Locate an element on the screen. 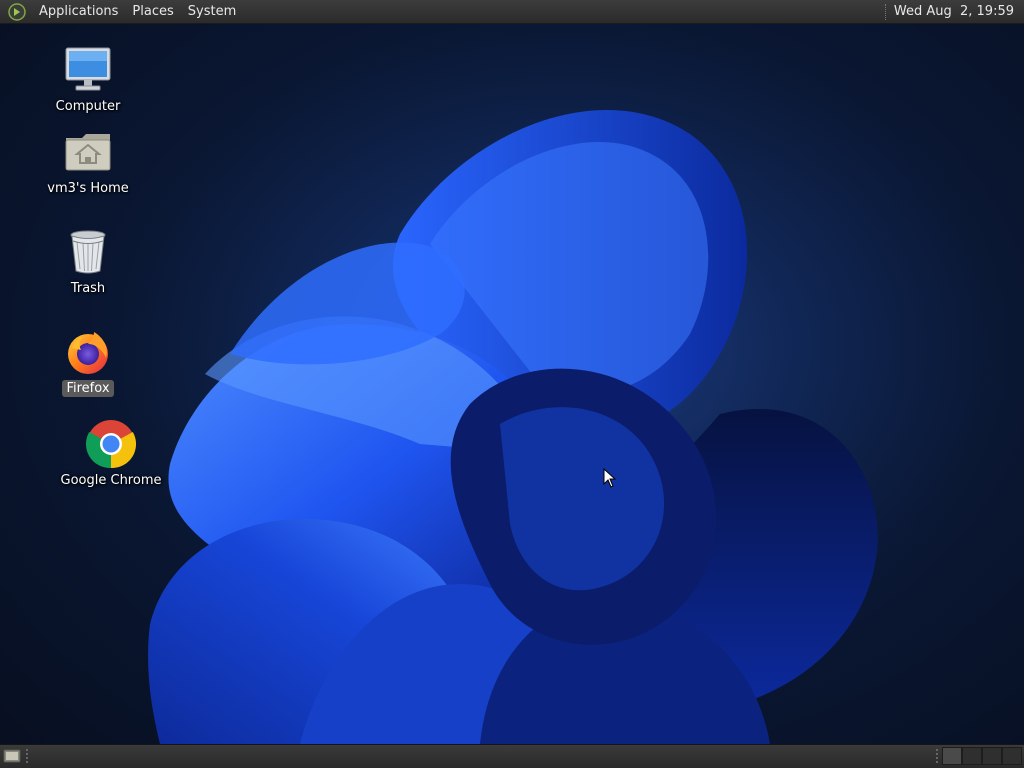 The height and width of the screenshot is (768, 1024). home-folder-icon is located at coordinates (88, 152).